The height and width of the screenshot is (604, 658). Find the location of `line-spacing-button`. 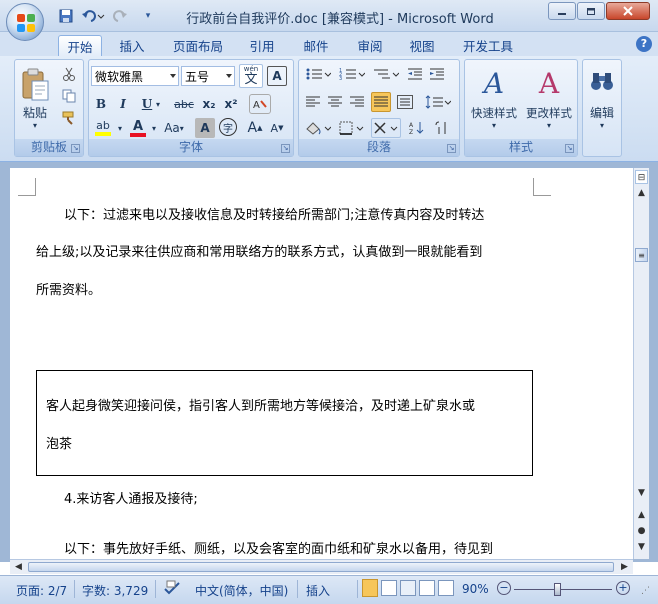

line-spacing-button is located at coordinates (438, 102).